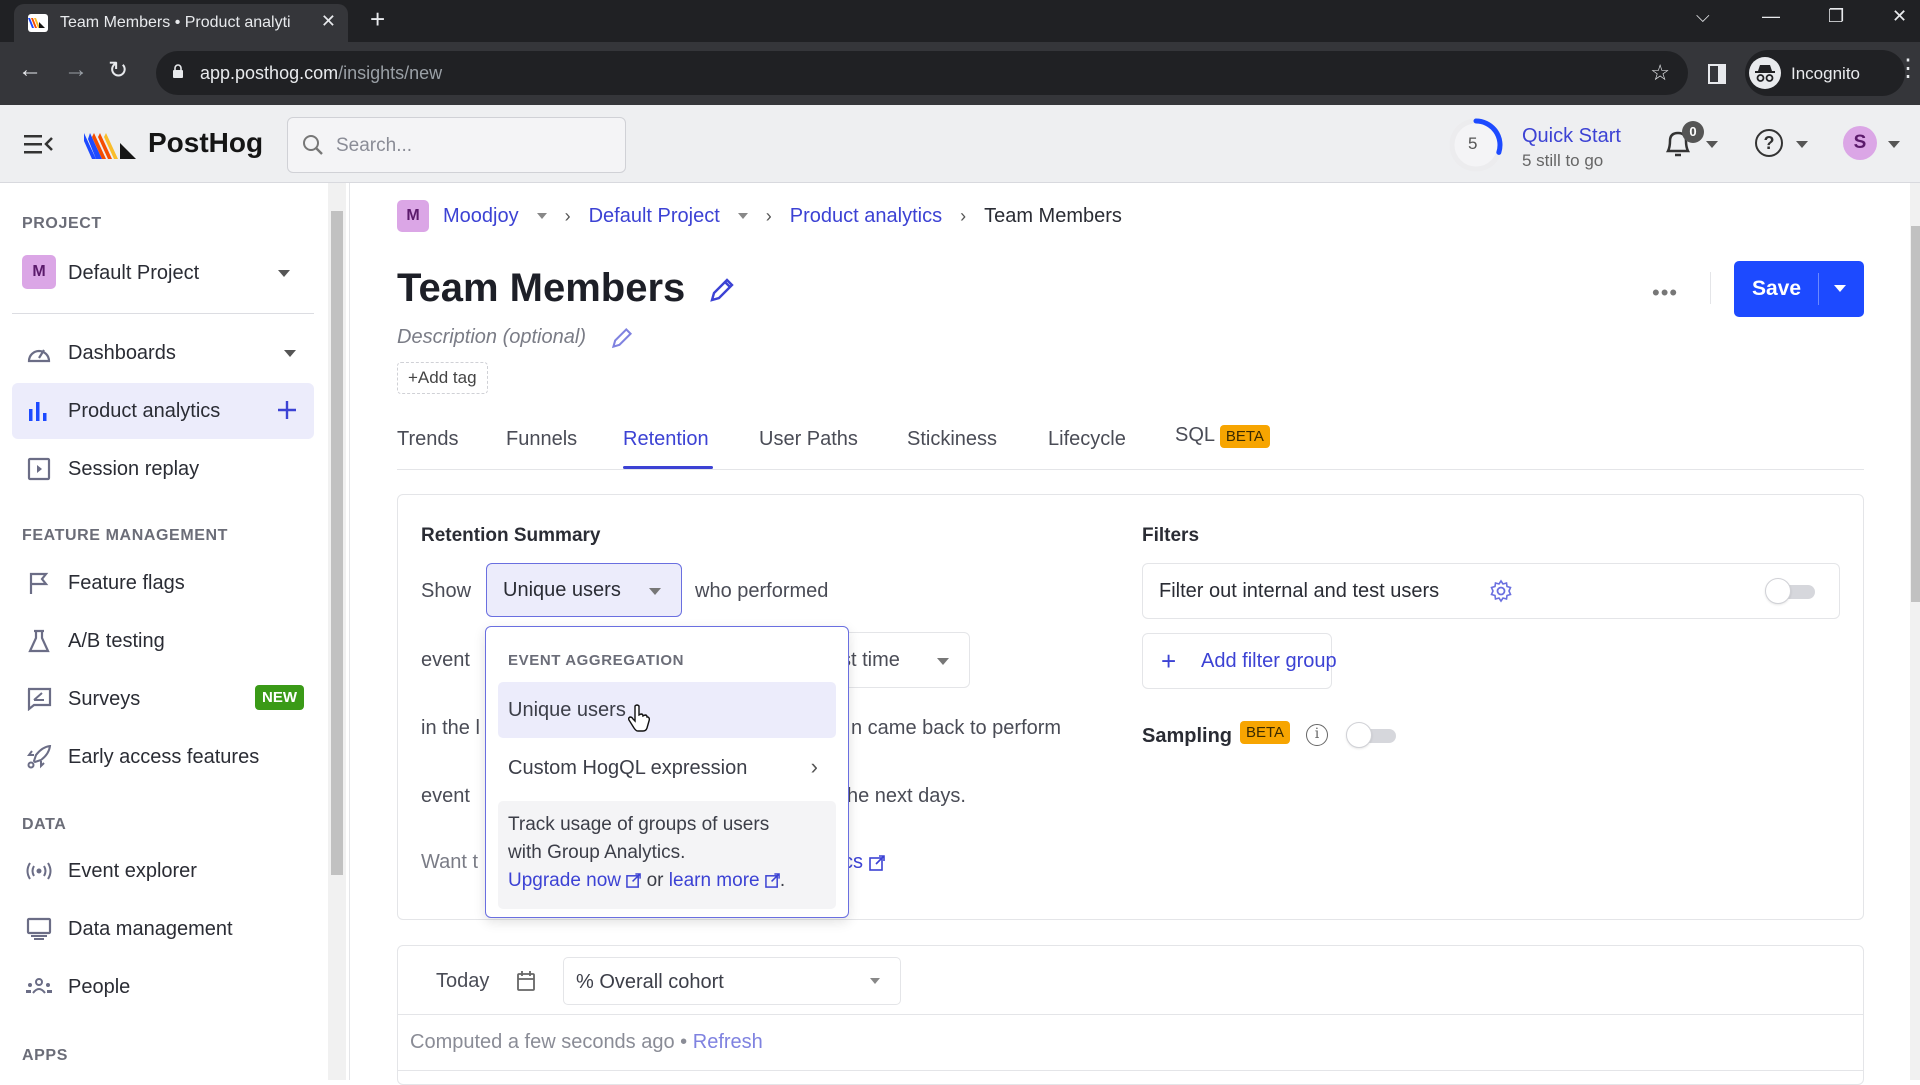 This screenshot has width=1920, height=1085. What do you see at coordinates (205, 143) in the screenshot?
I see `posthog-wordmark: PostHog` at bounding box center [205, 143].